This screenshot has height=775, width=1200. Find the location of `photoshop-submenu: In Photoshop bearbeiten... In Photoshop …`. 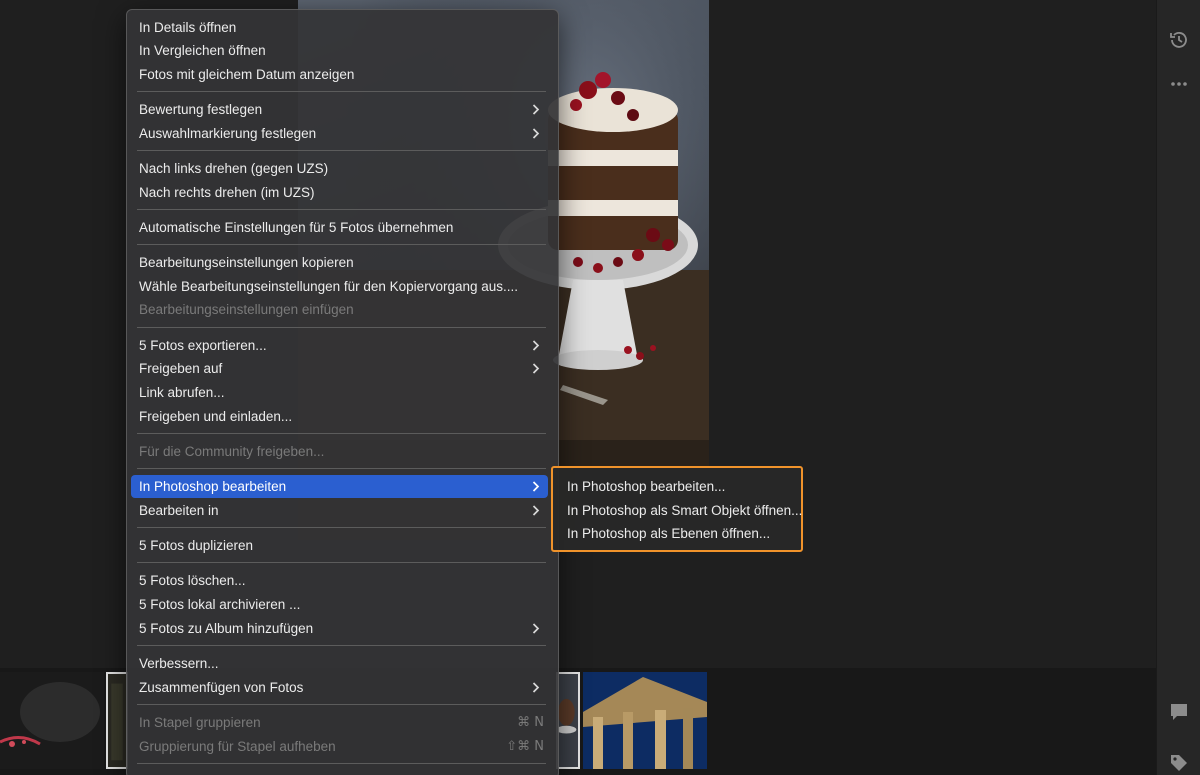

photoshop-submenu: In Photoshop bearbeiten... In Photoshop … is located at coordinates (677, 509).